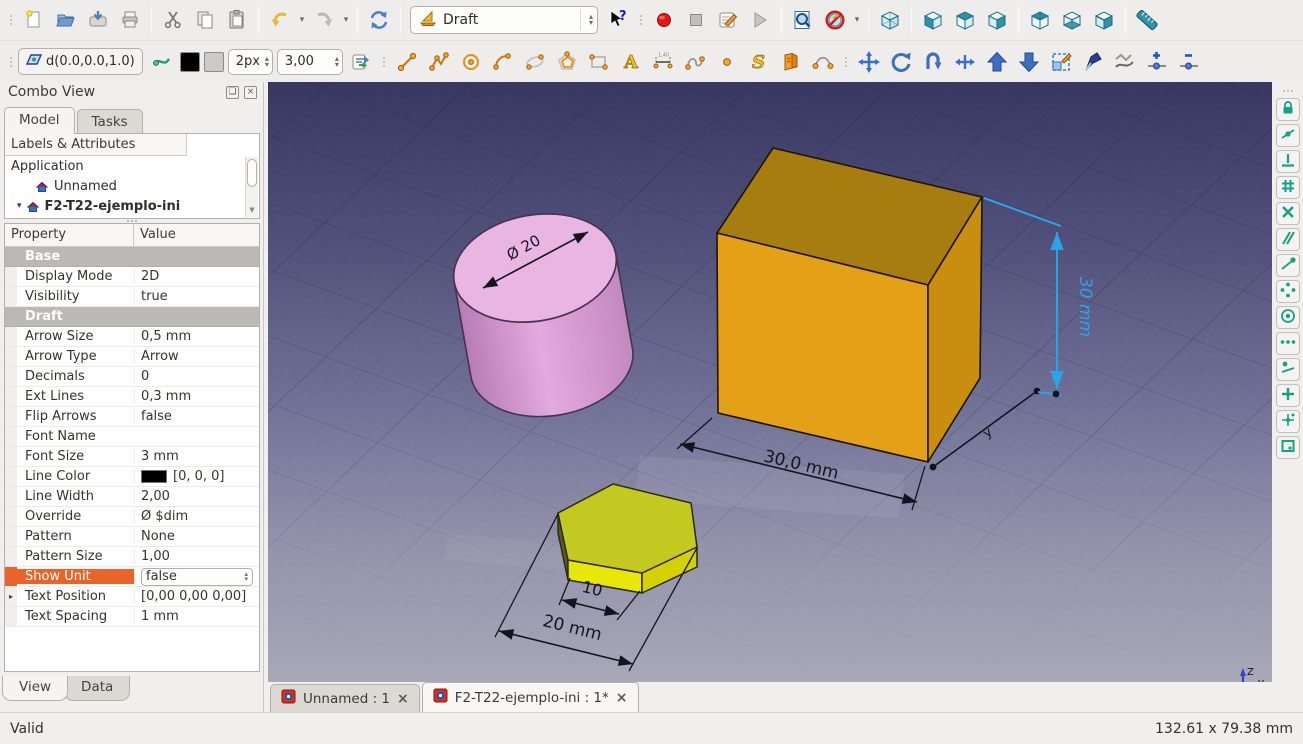 This screenshot has height=744, width=1303. I want to click on property-row: Font Size 3 mm, so click(132, 457).